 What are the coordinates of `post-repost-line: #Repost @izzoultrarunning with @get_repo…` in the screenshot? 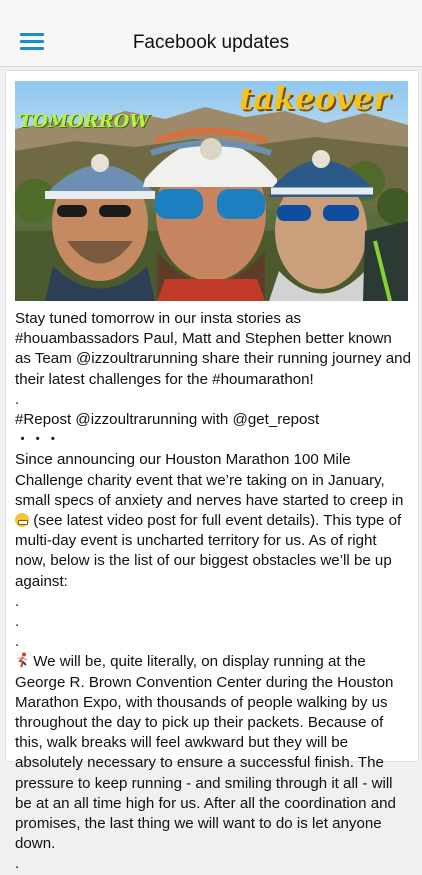 It's located at (167, 420).